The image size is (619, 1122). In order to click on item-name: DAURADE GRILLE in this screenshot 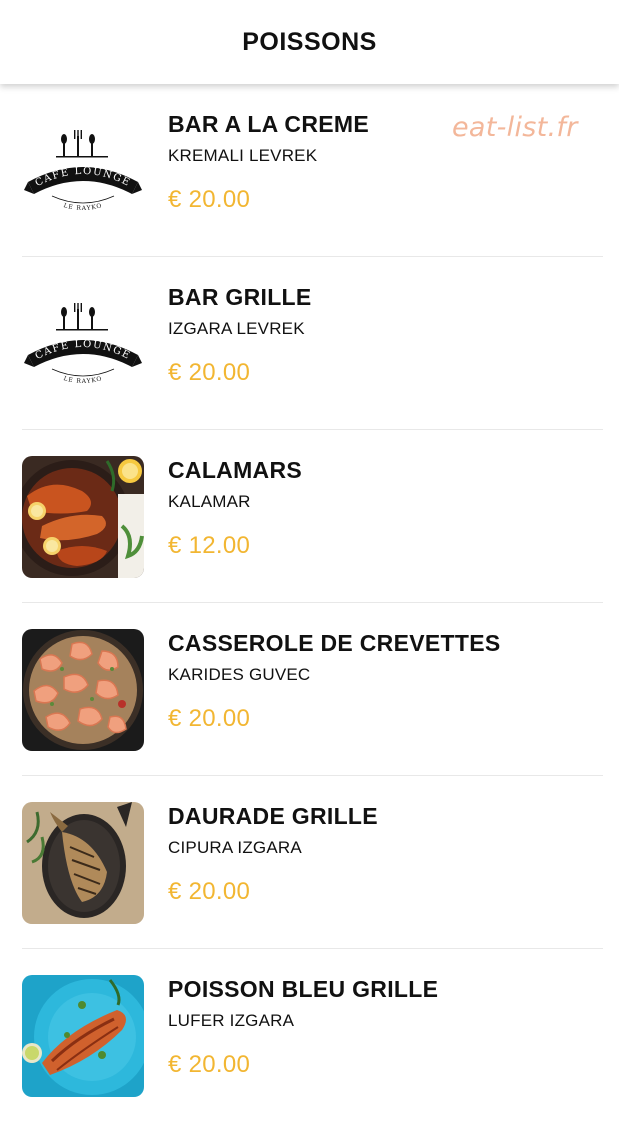, I will do `click(273, 816)`.